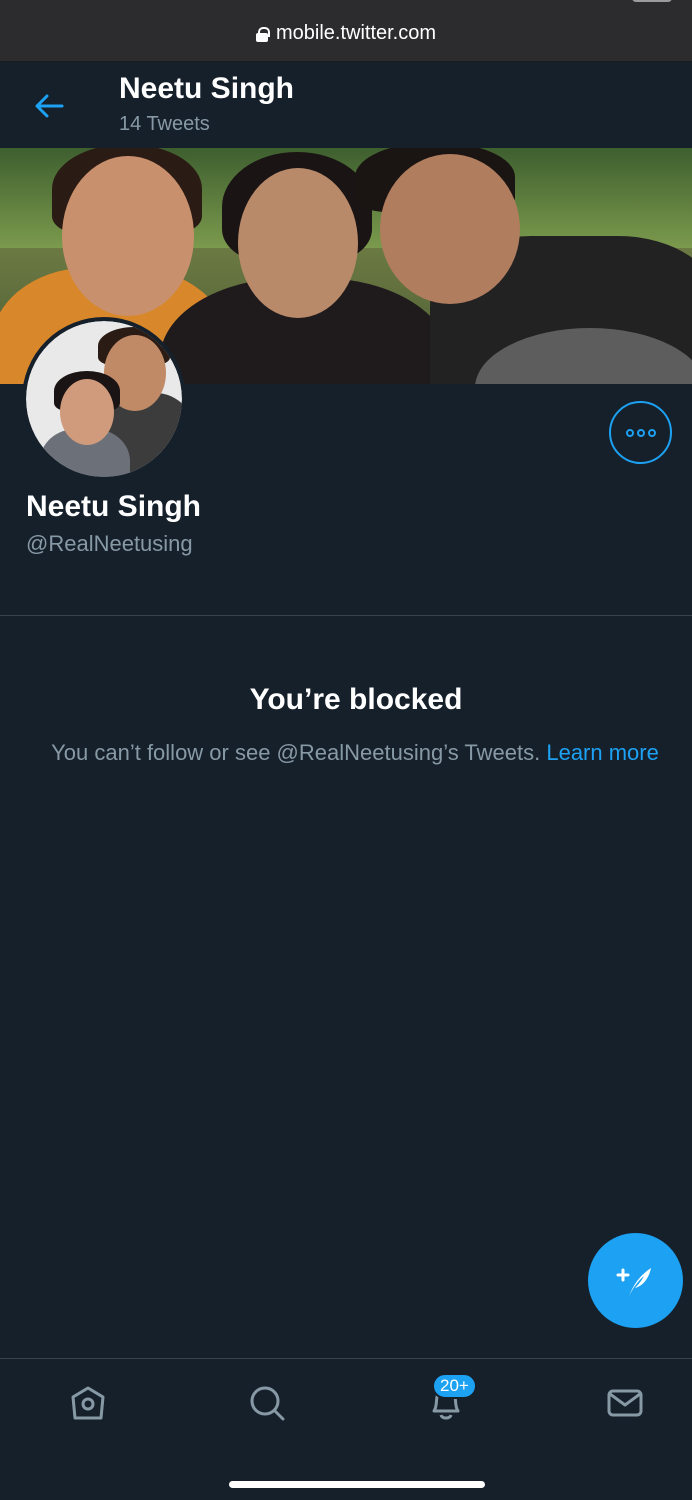 This screenshot has height=1500, width=692. I want to click on battery-icon, so click(652, 1).